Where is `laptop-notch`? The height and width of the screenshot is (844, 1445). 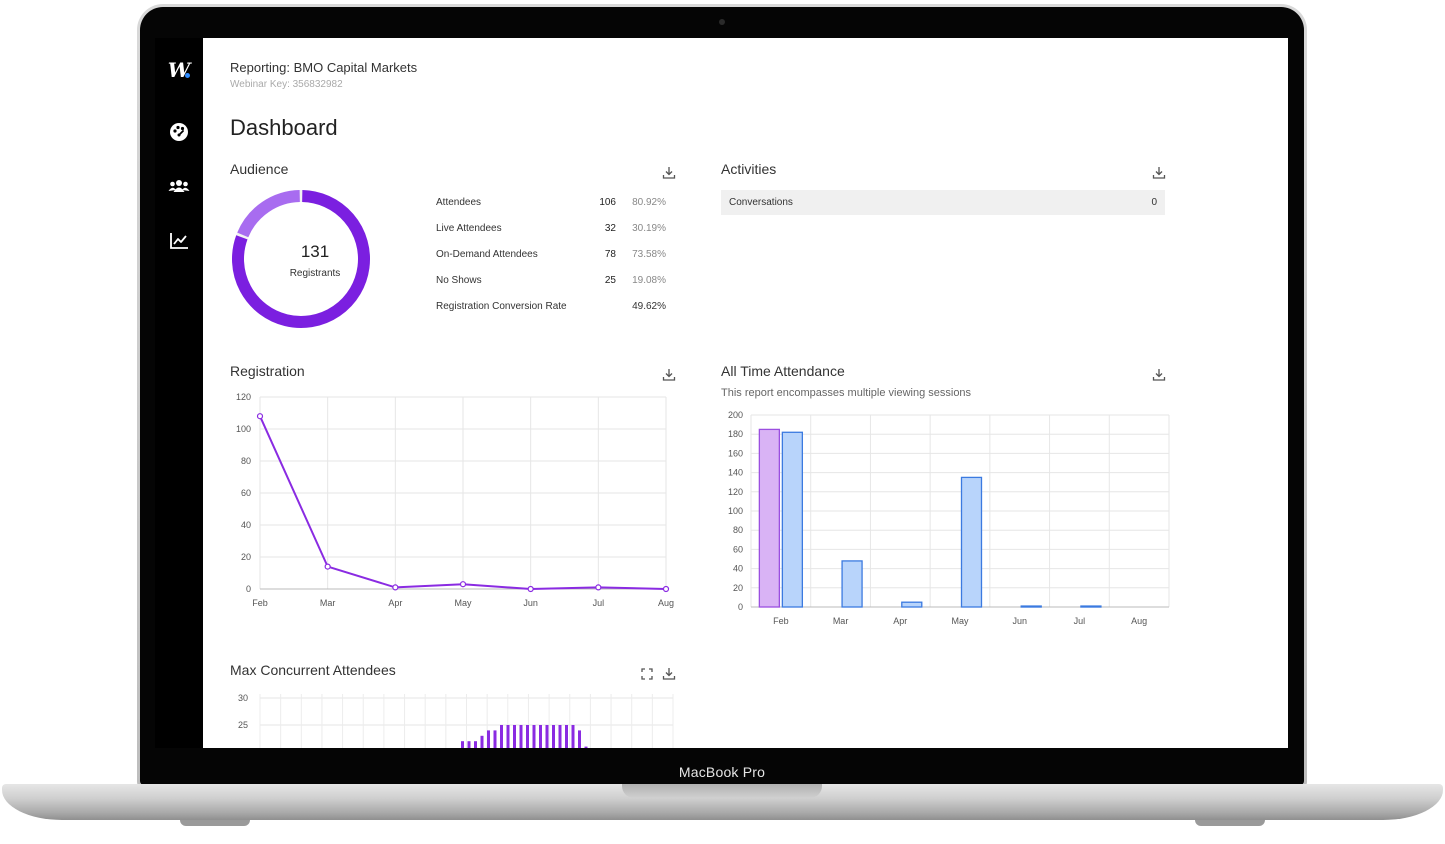
laptop-notch is located at coordinates (722, 791).